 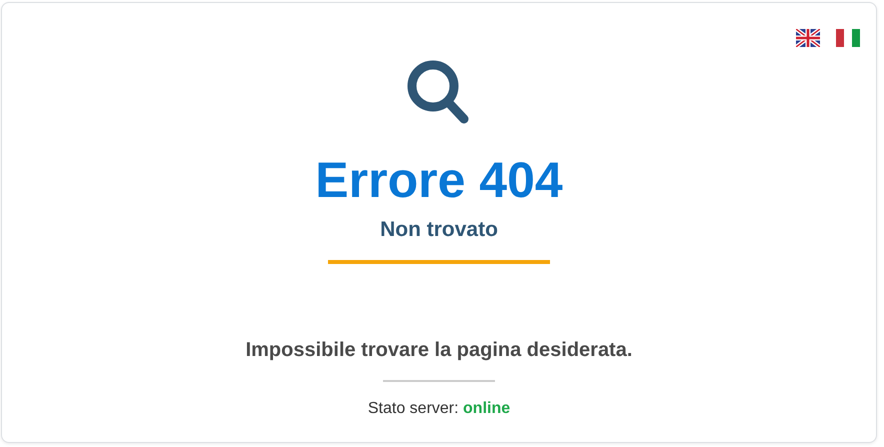 What do you see at coordinates (439, 229) in the screenshot?
I see `error-subtitle: Non trovato` at bounding box center [439, 229].